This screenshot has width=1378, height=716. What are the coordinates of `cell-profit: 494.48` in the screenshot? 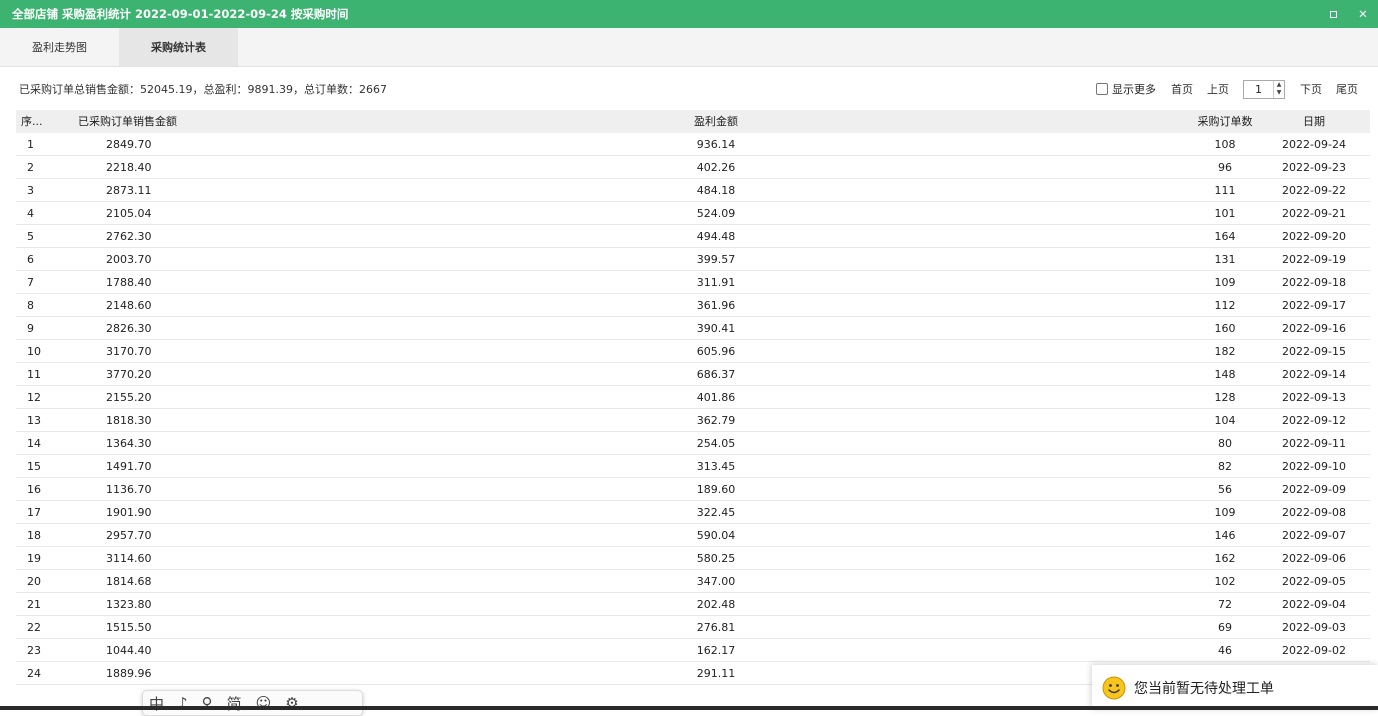 It's located at (716, 236).